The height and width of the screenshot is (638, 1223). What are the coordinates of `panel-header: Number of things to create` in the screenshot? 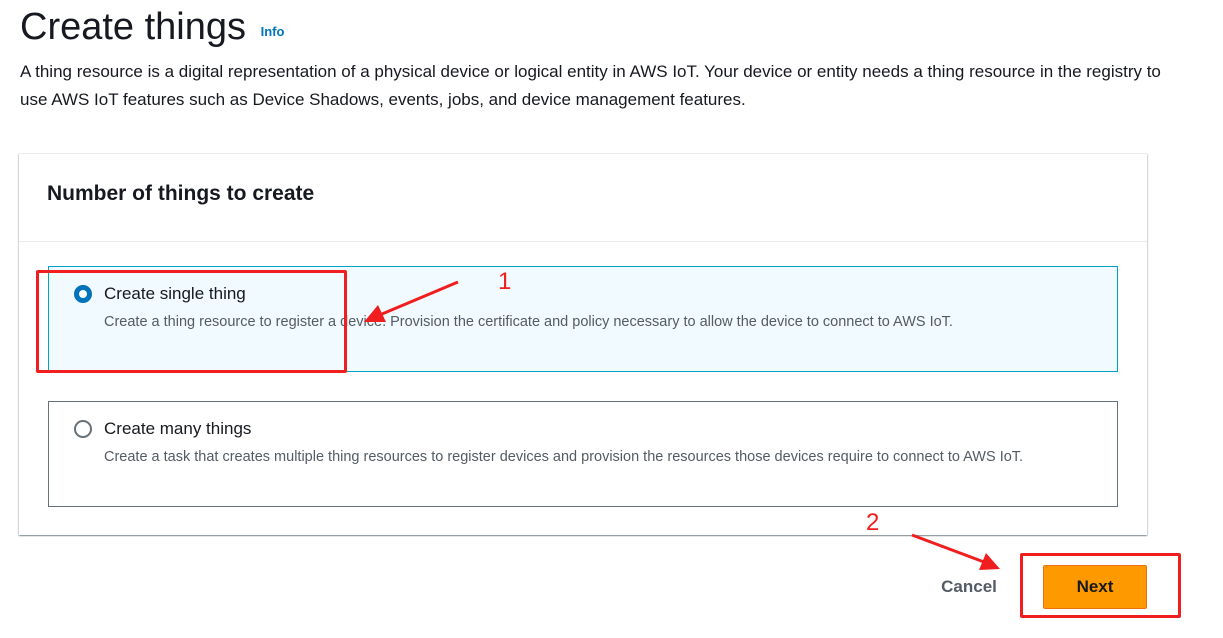 It's located at (583, 198).